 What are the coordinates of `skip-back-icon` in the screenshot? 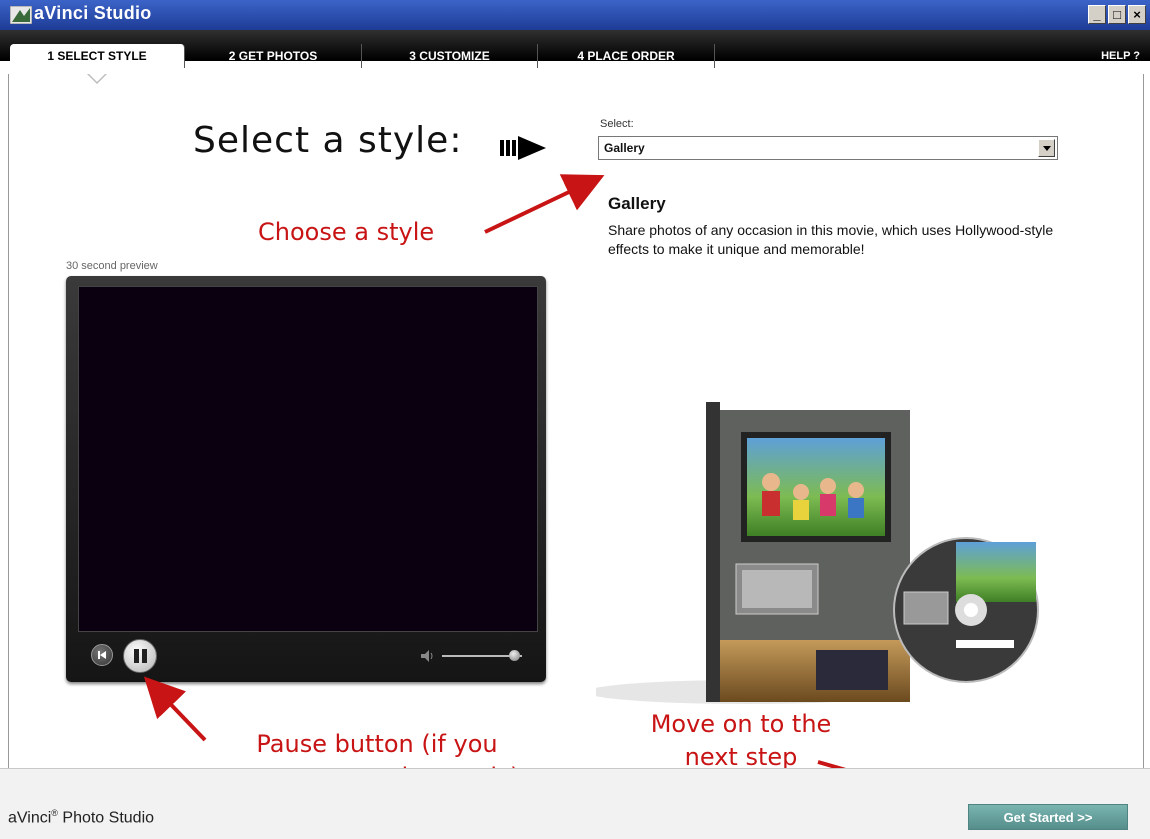 It's located at (102, 655).